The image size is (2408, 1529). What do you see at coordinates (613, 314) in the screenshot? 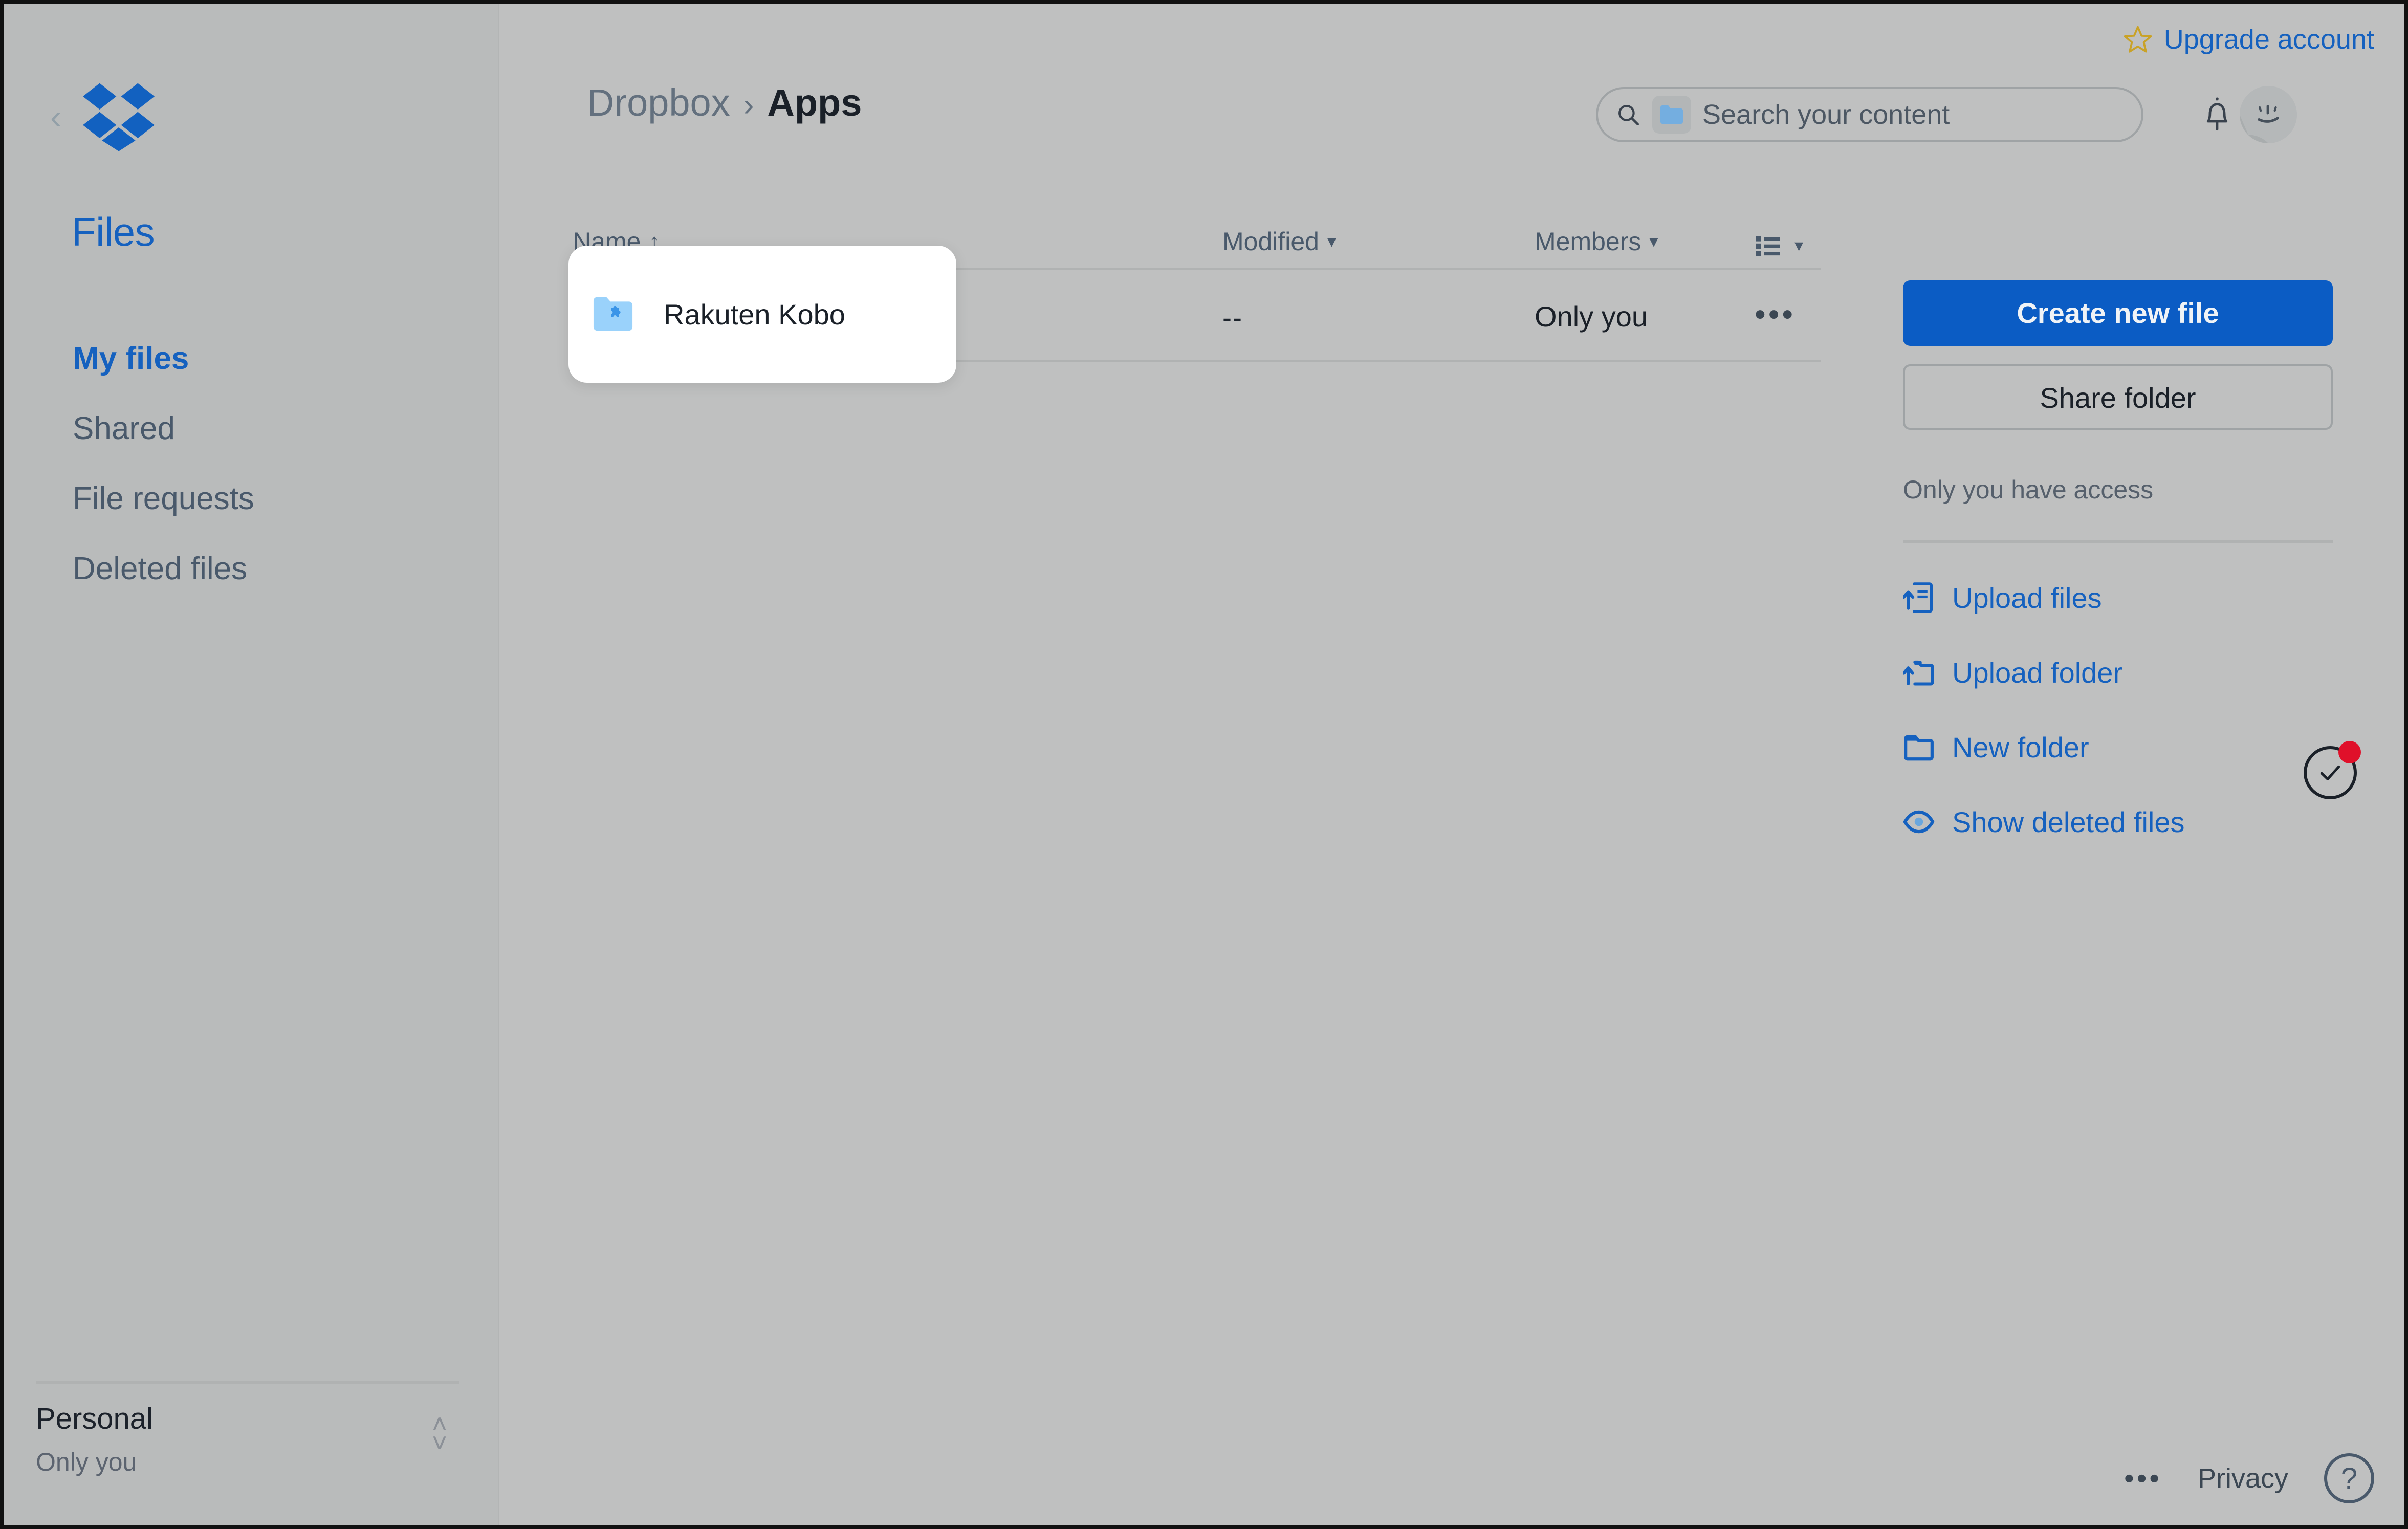
I see `app-folder-icon` at bounding box center [613, 314].